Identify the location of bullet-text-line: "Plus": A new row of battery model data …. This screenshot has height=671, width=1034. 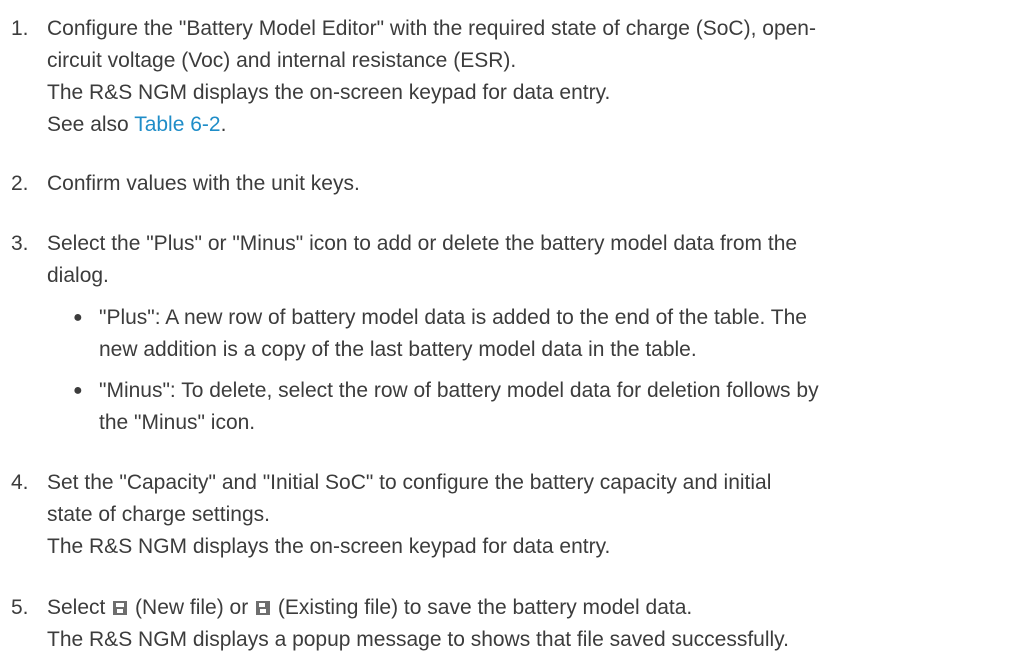
(453, 317).